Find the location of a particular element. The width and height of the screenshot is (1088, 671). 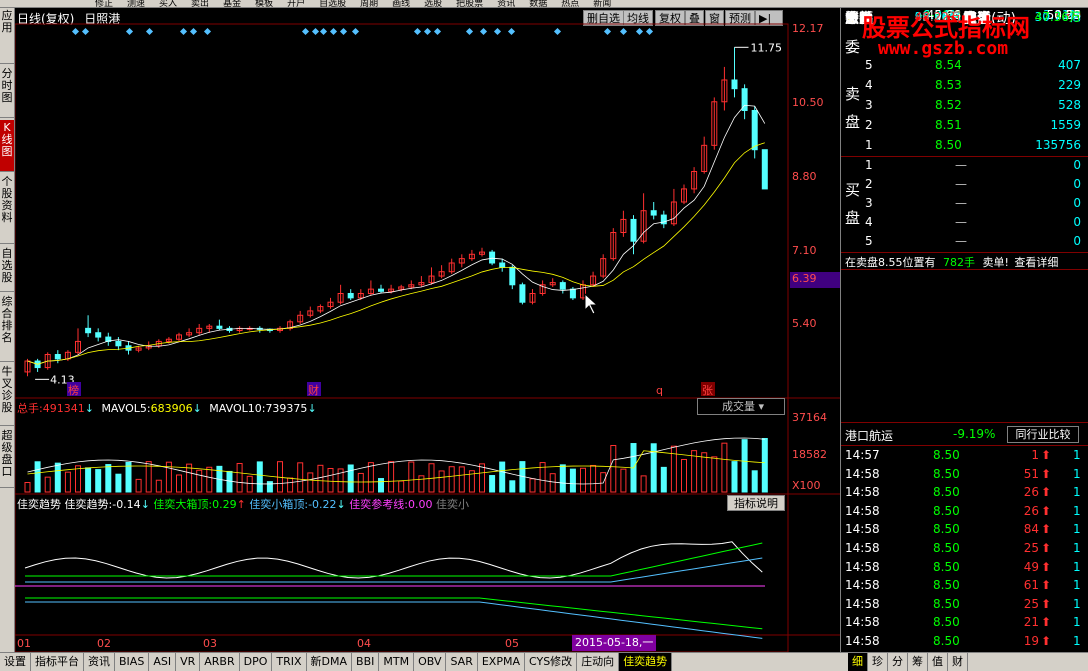

left-tab-3: 个股资料 is located at coordinates (7, 209).